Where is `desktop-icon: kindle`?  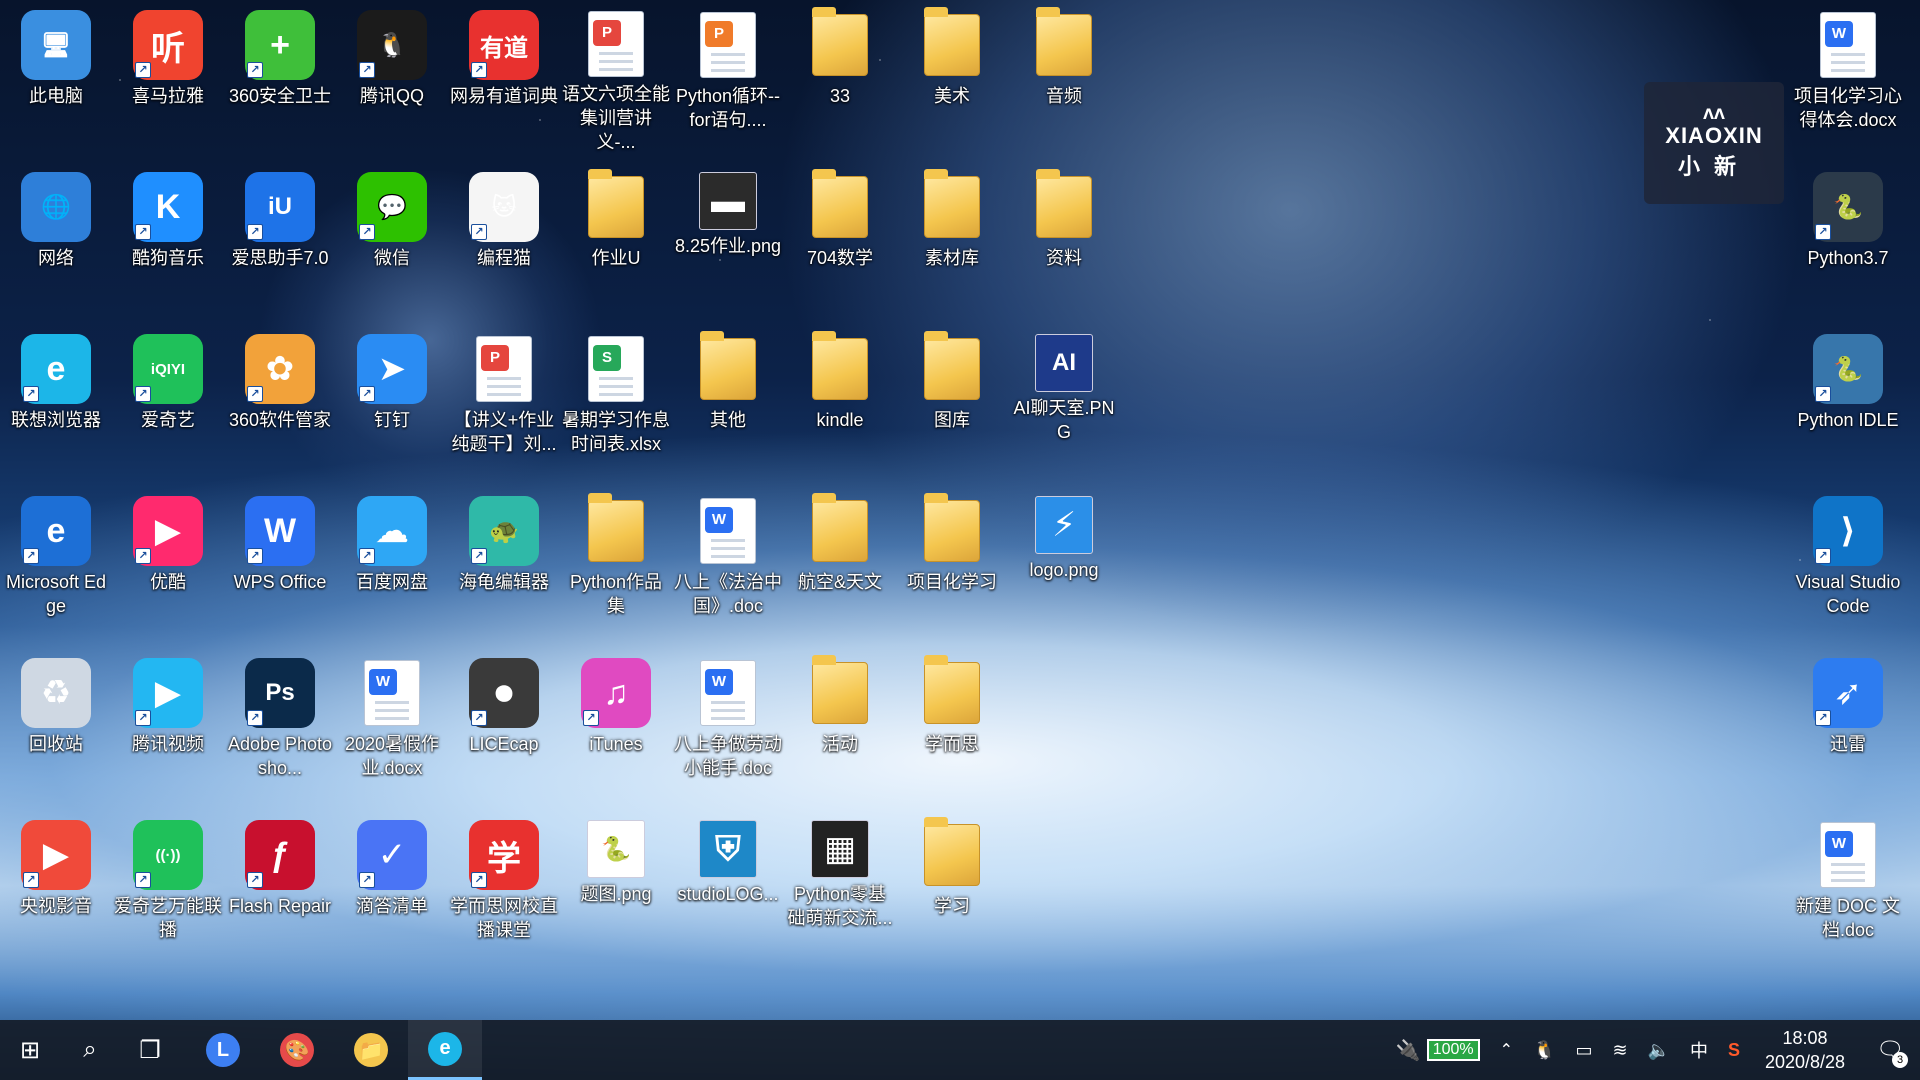
desktop-icon: kindle is located at coordinates (840, 403).